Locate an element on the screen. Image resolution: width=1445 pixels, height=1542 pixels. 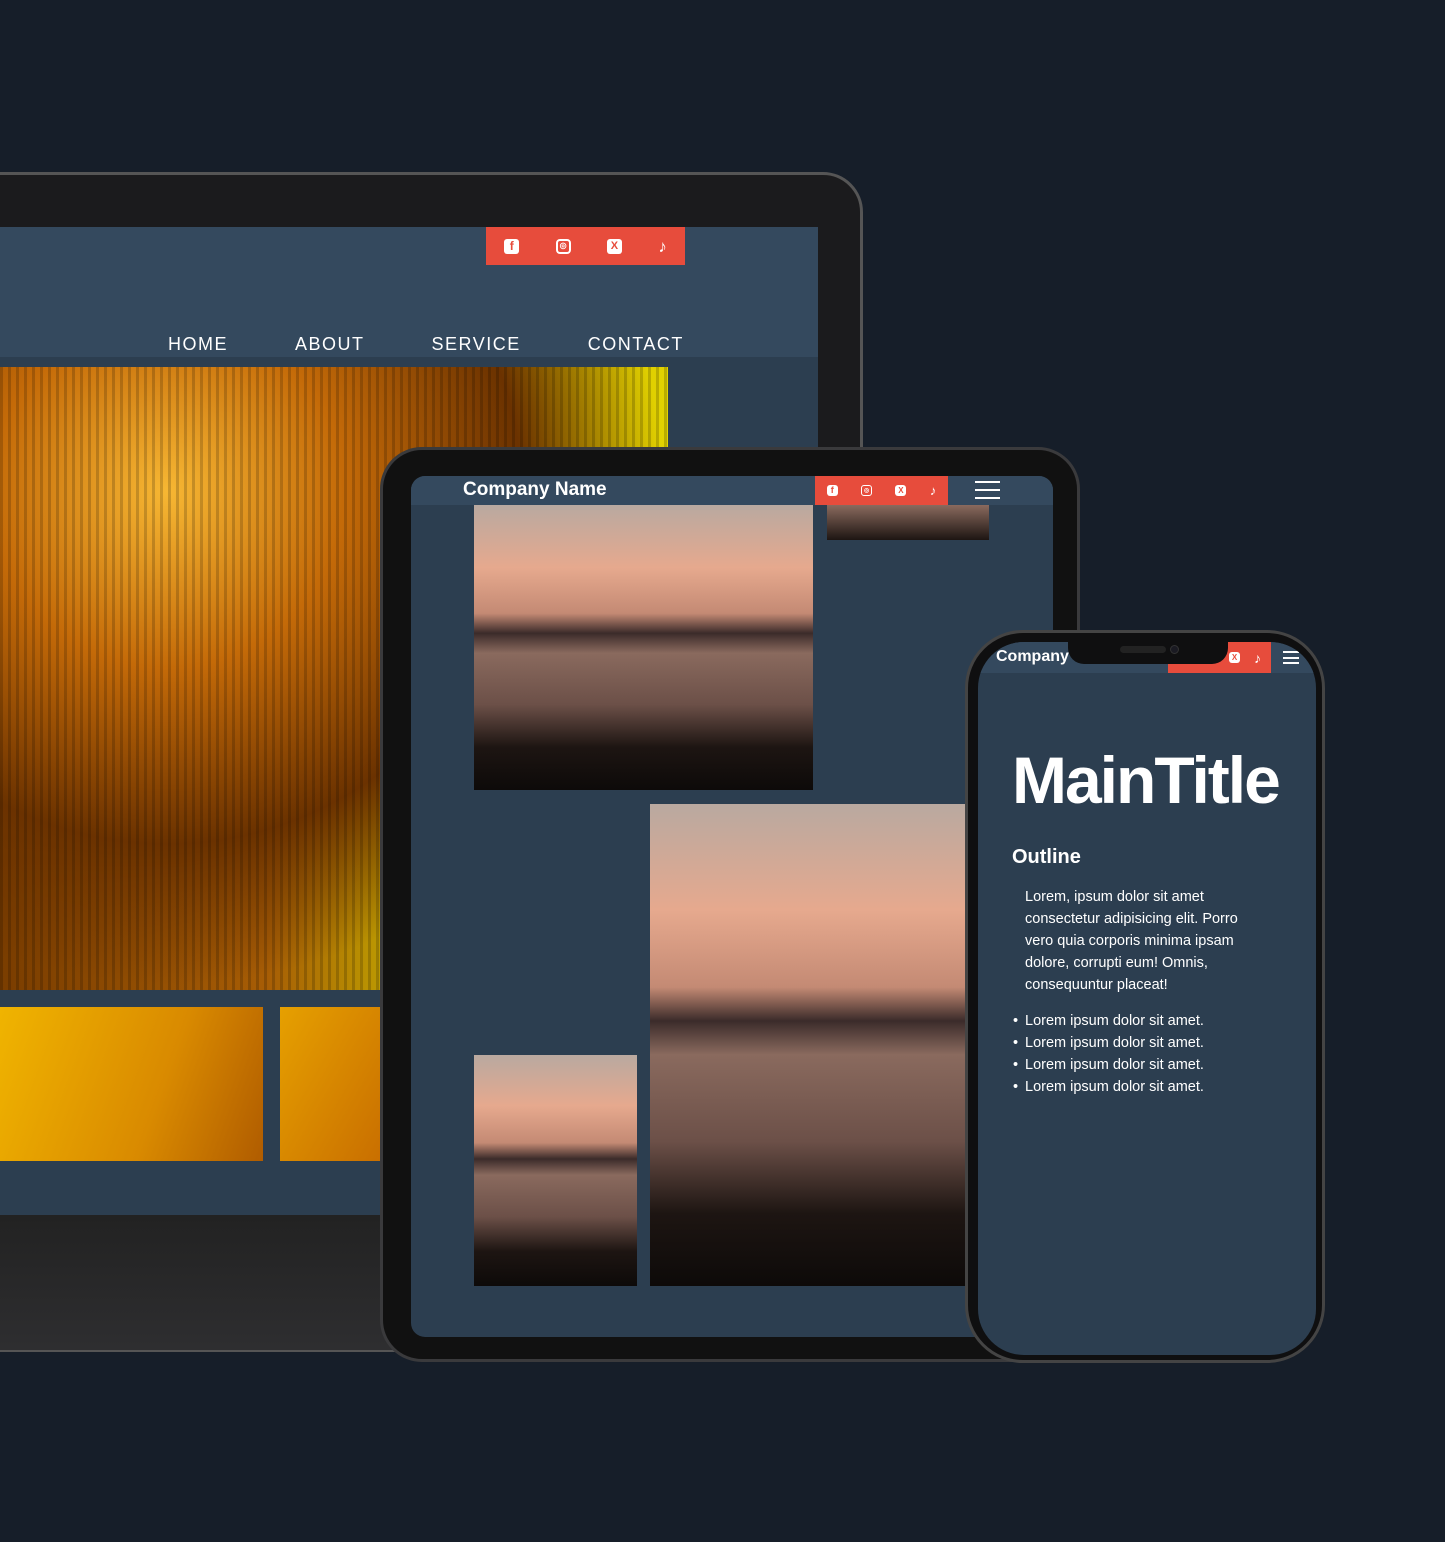
phone-notch is located at coordinates (1148, 650).